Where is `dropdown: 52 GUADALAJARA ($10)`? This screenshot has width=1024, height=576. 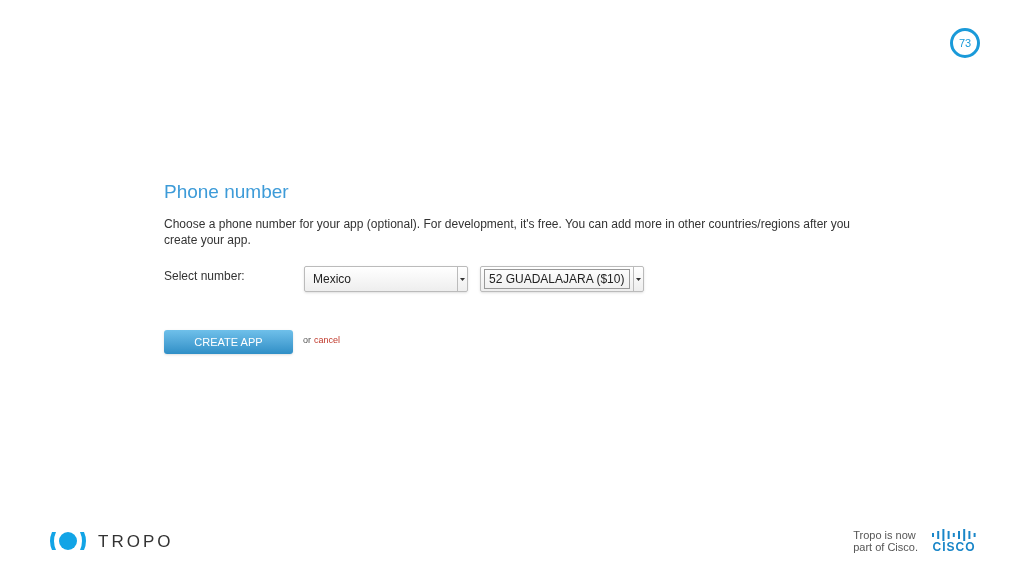
dropdown: 52 GUADALAJARA ($10) is located at coordinates (562, 279).